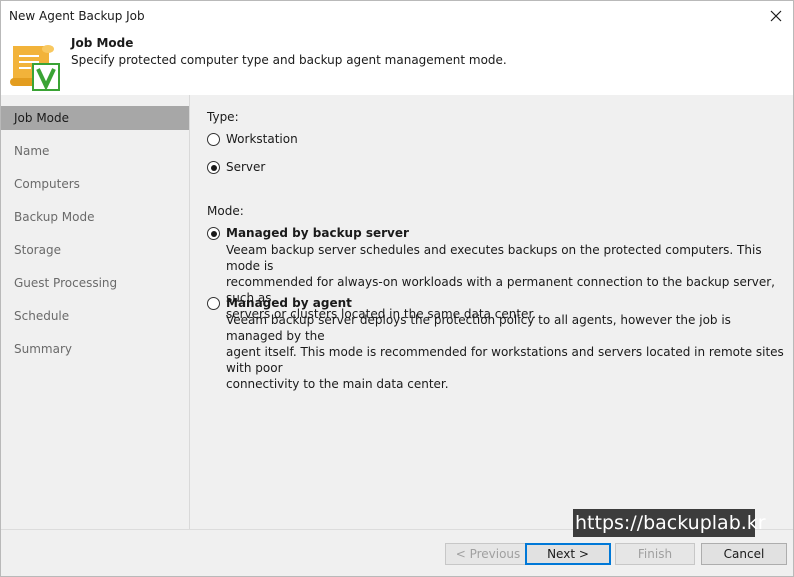 Image resolution: width=794 pixels, height=577 pixels. Describe the element at coordinates (95, 283) in the screenshot. I see `sidebar-item-guest-processing: Guest Processing` at that location.